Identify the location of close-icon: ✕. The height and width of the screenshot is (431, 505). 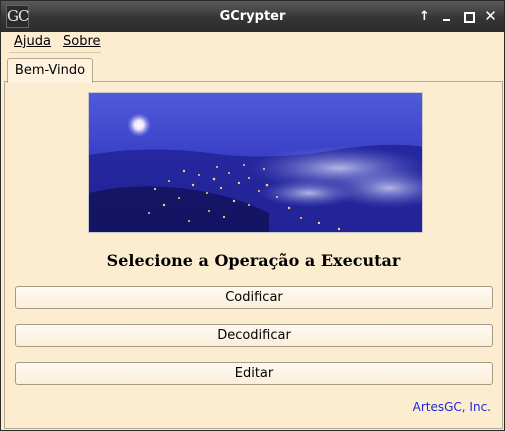
(490, 16).